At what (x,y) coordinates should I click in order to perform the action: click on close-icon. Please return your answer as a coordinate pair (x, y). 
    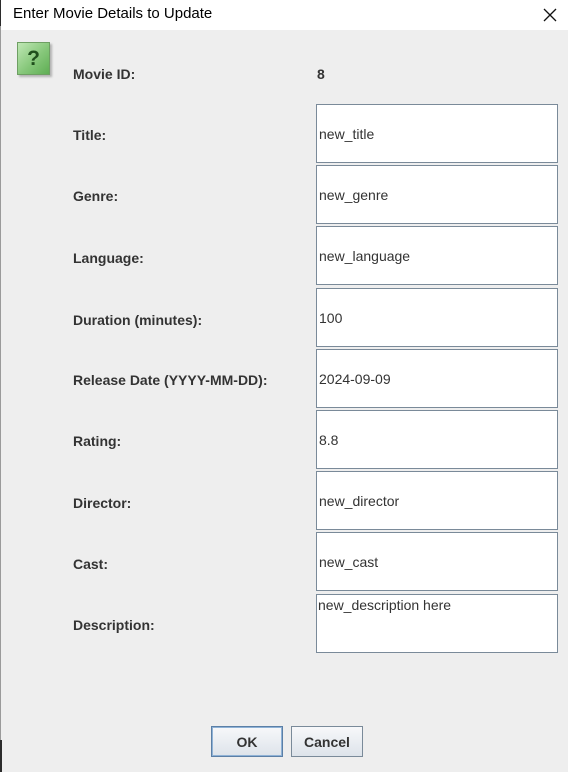
    Looking at the image, I should click on (550, 15).